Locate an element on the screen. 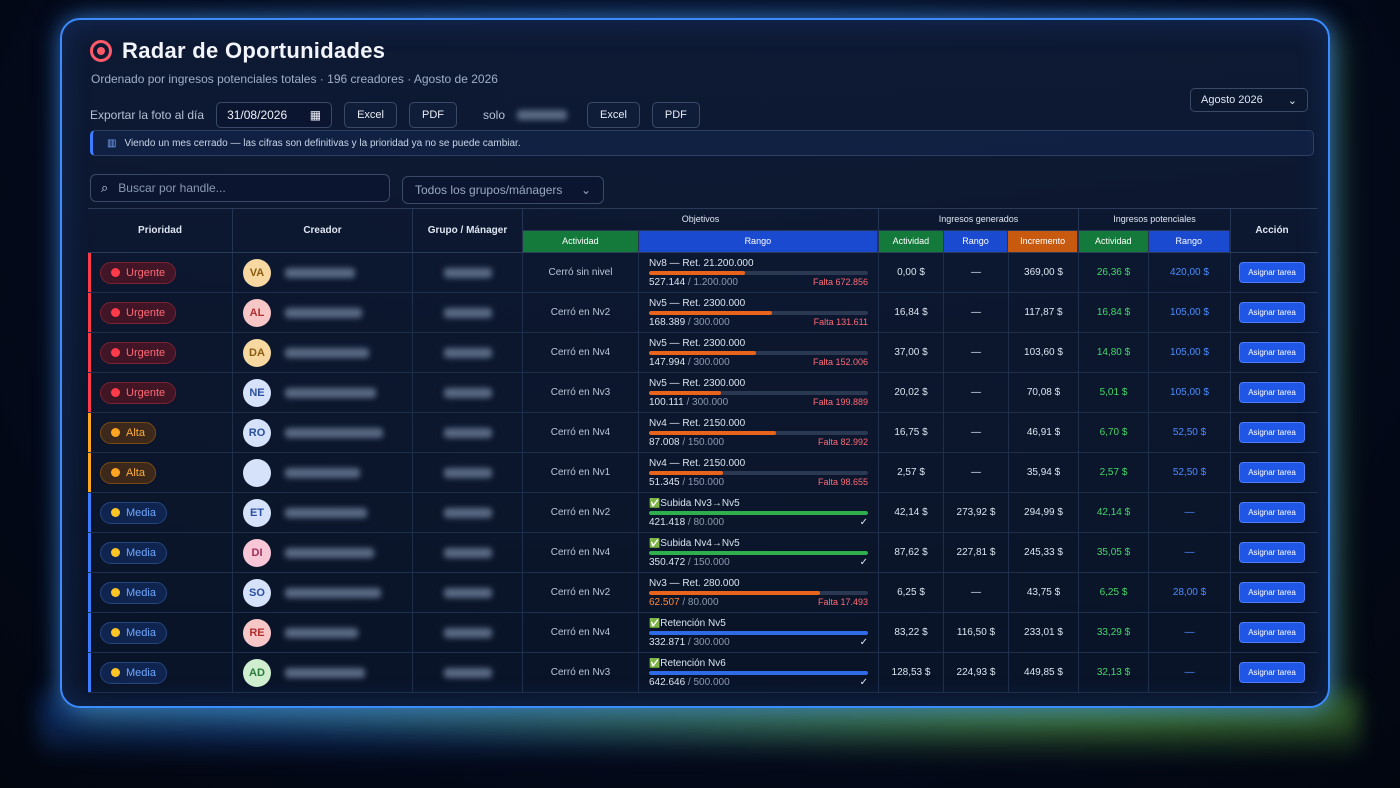  rank-value-line: 147.994 / 300.000 Falta 152.006 is located at coordinates (758, 362).